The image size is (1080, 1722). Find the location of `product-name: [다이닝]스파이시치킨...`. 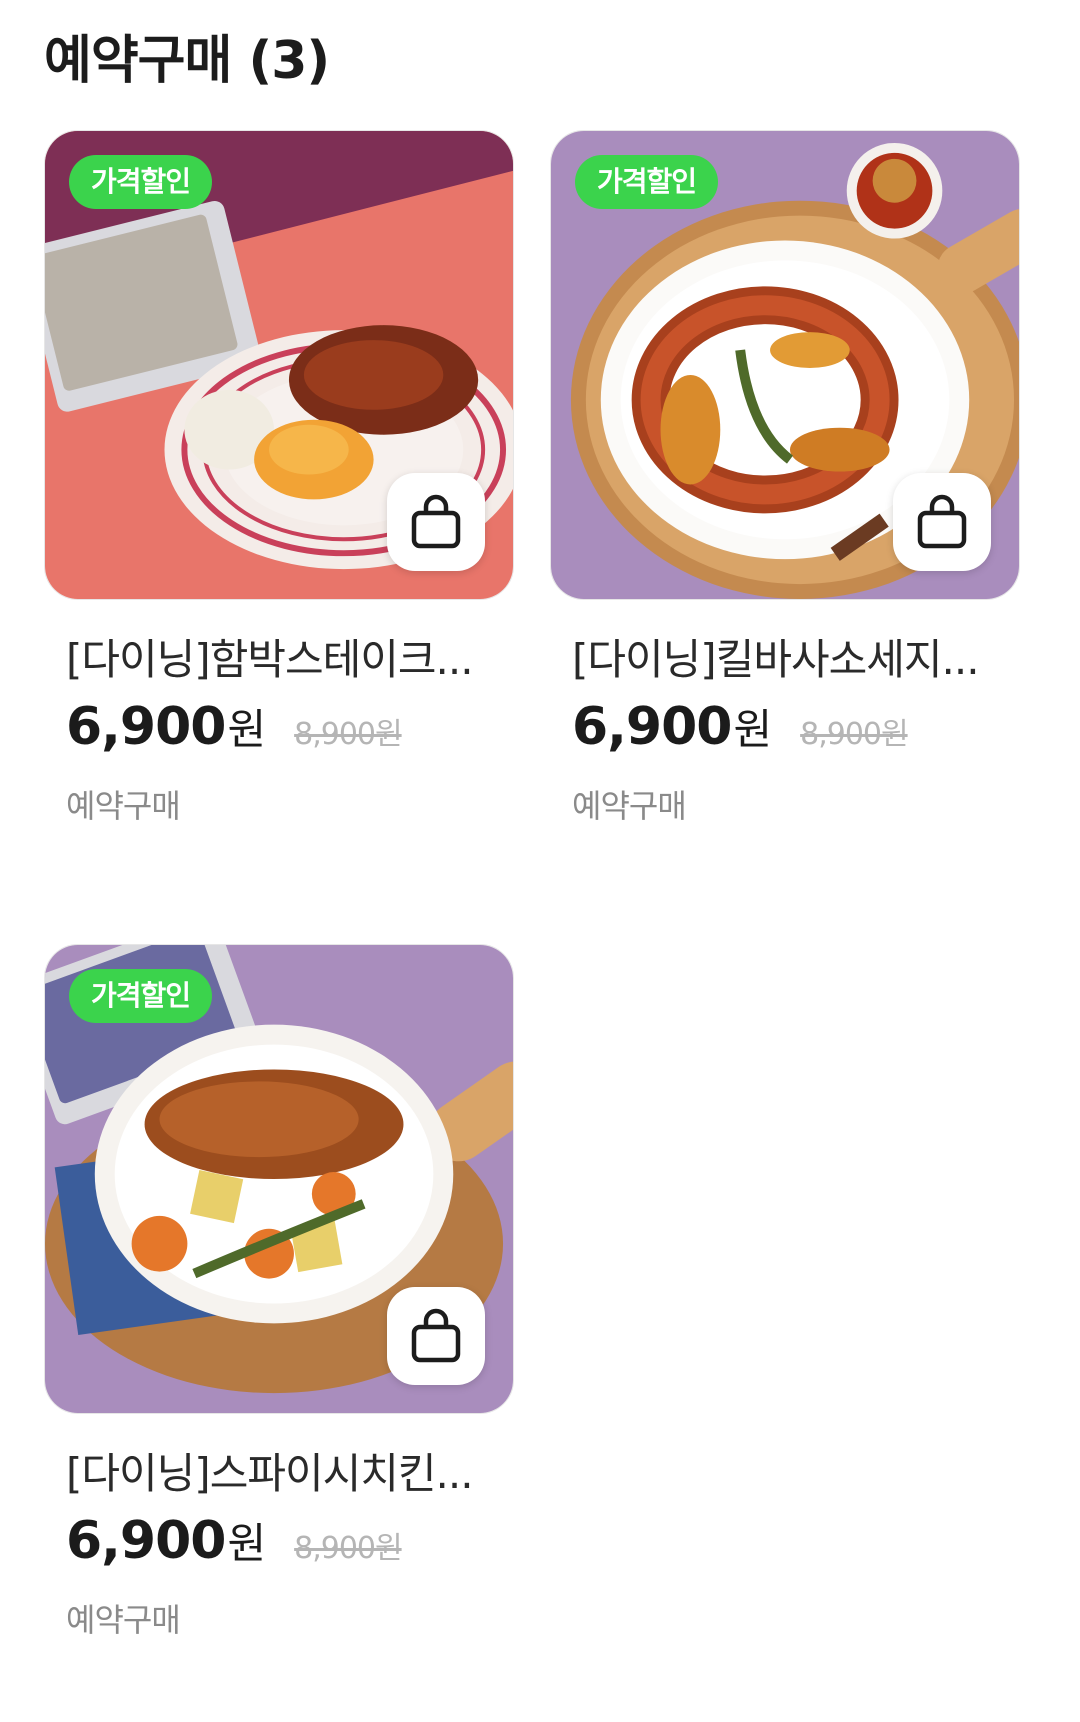

product-name: [다이닝]스파이시치킨... is located at coordinates (286, 1474).